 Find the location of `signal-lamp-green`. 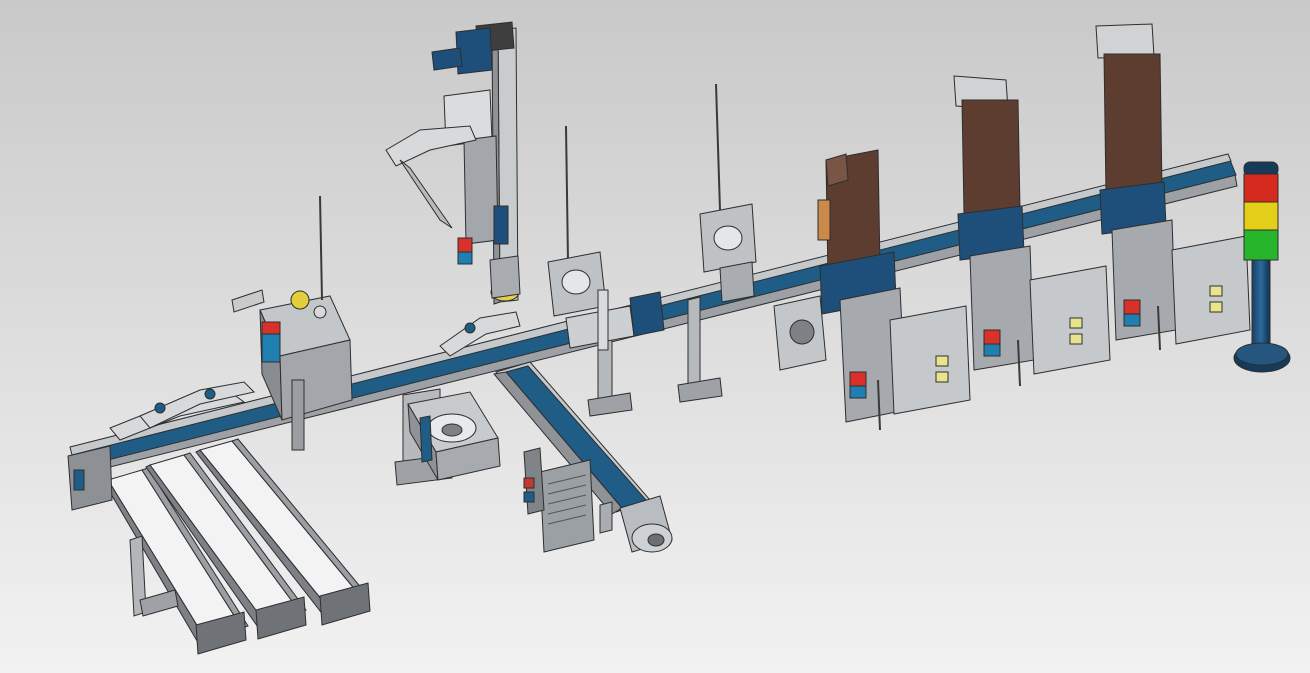

signal-lamp-green is located at coordinates (1261, 245).